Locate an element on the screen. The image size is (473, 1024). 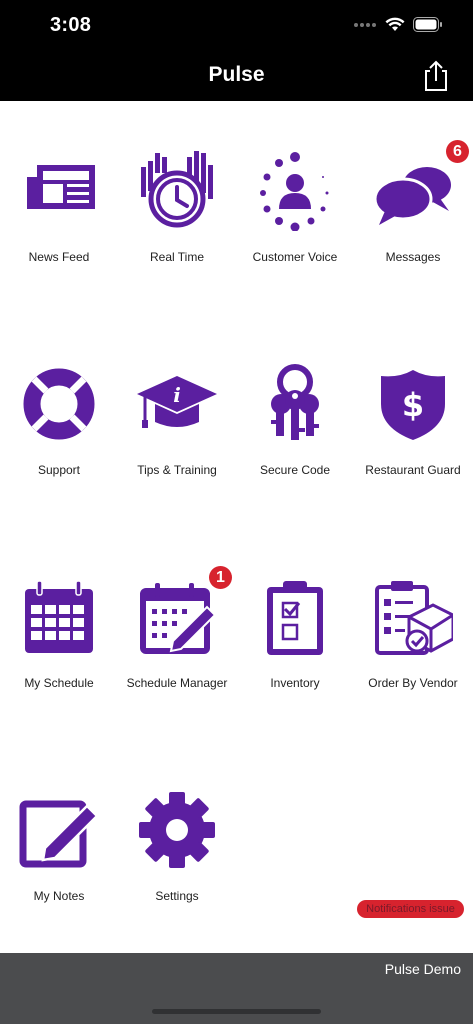
tile-tips-training: i Tips & Training is located at coordinates (177, 420).